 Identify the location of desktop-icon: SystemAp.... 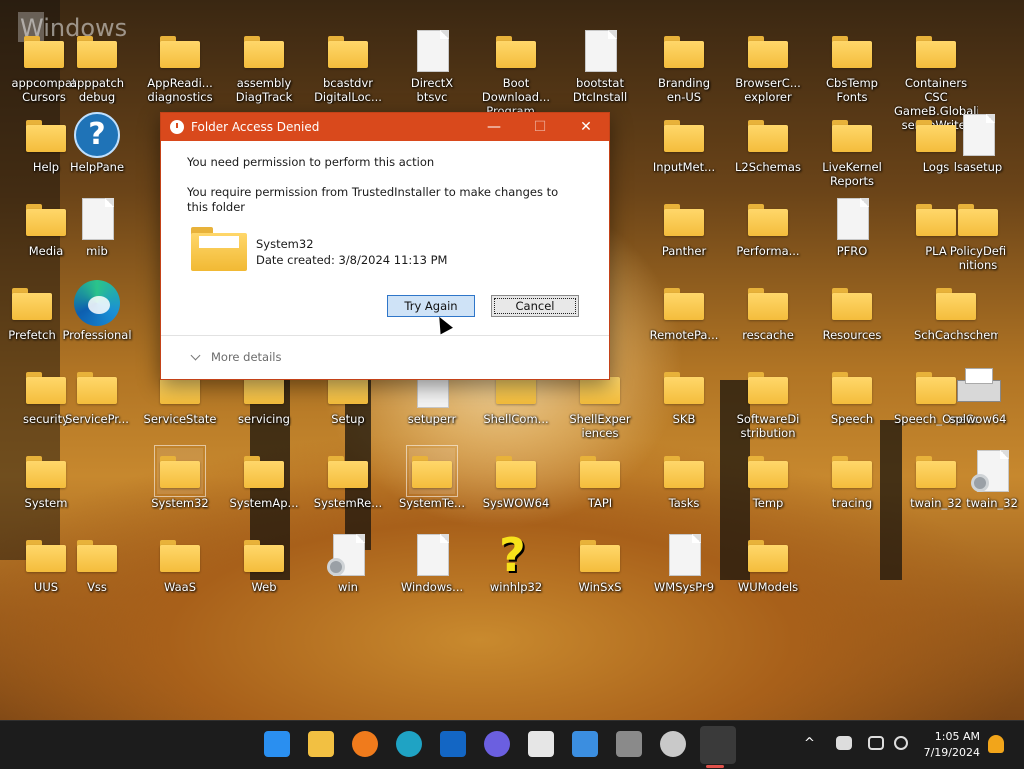
(264, 484).